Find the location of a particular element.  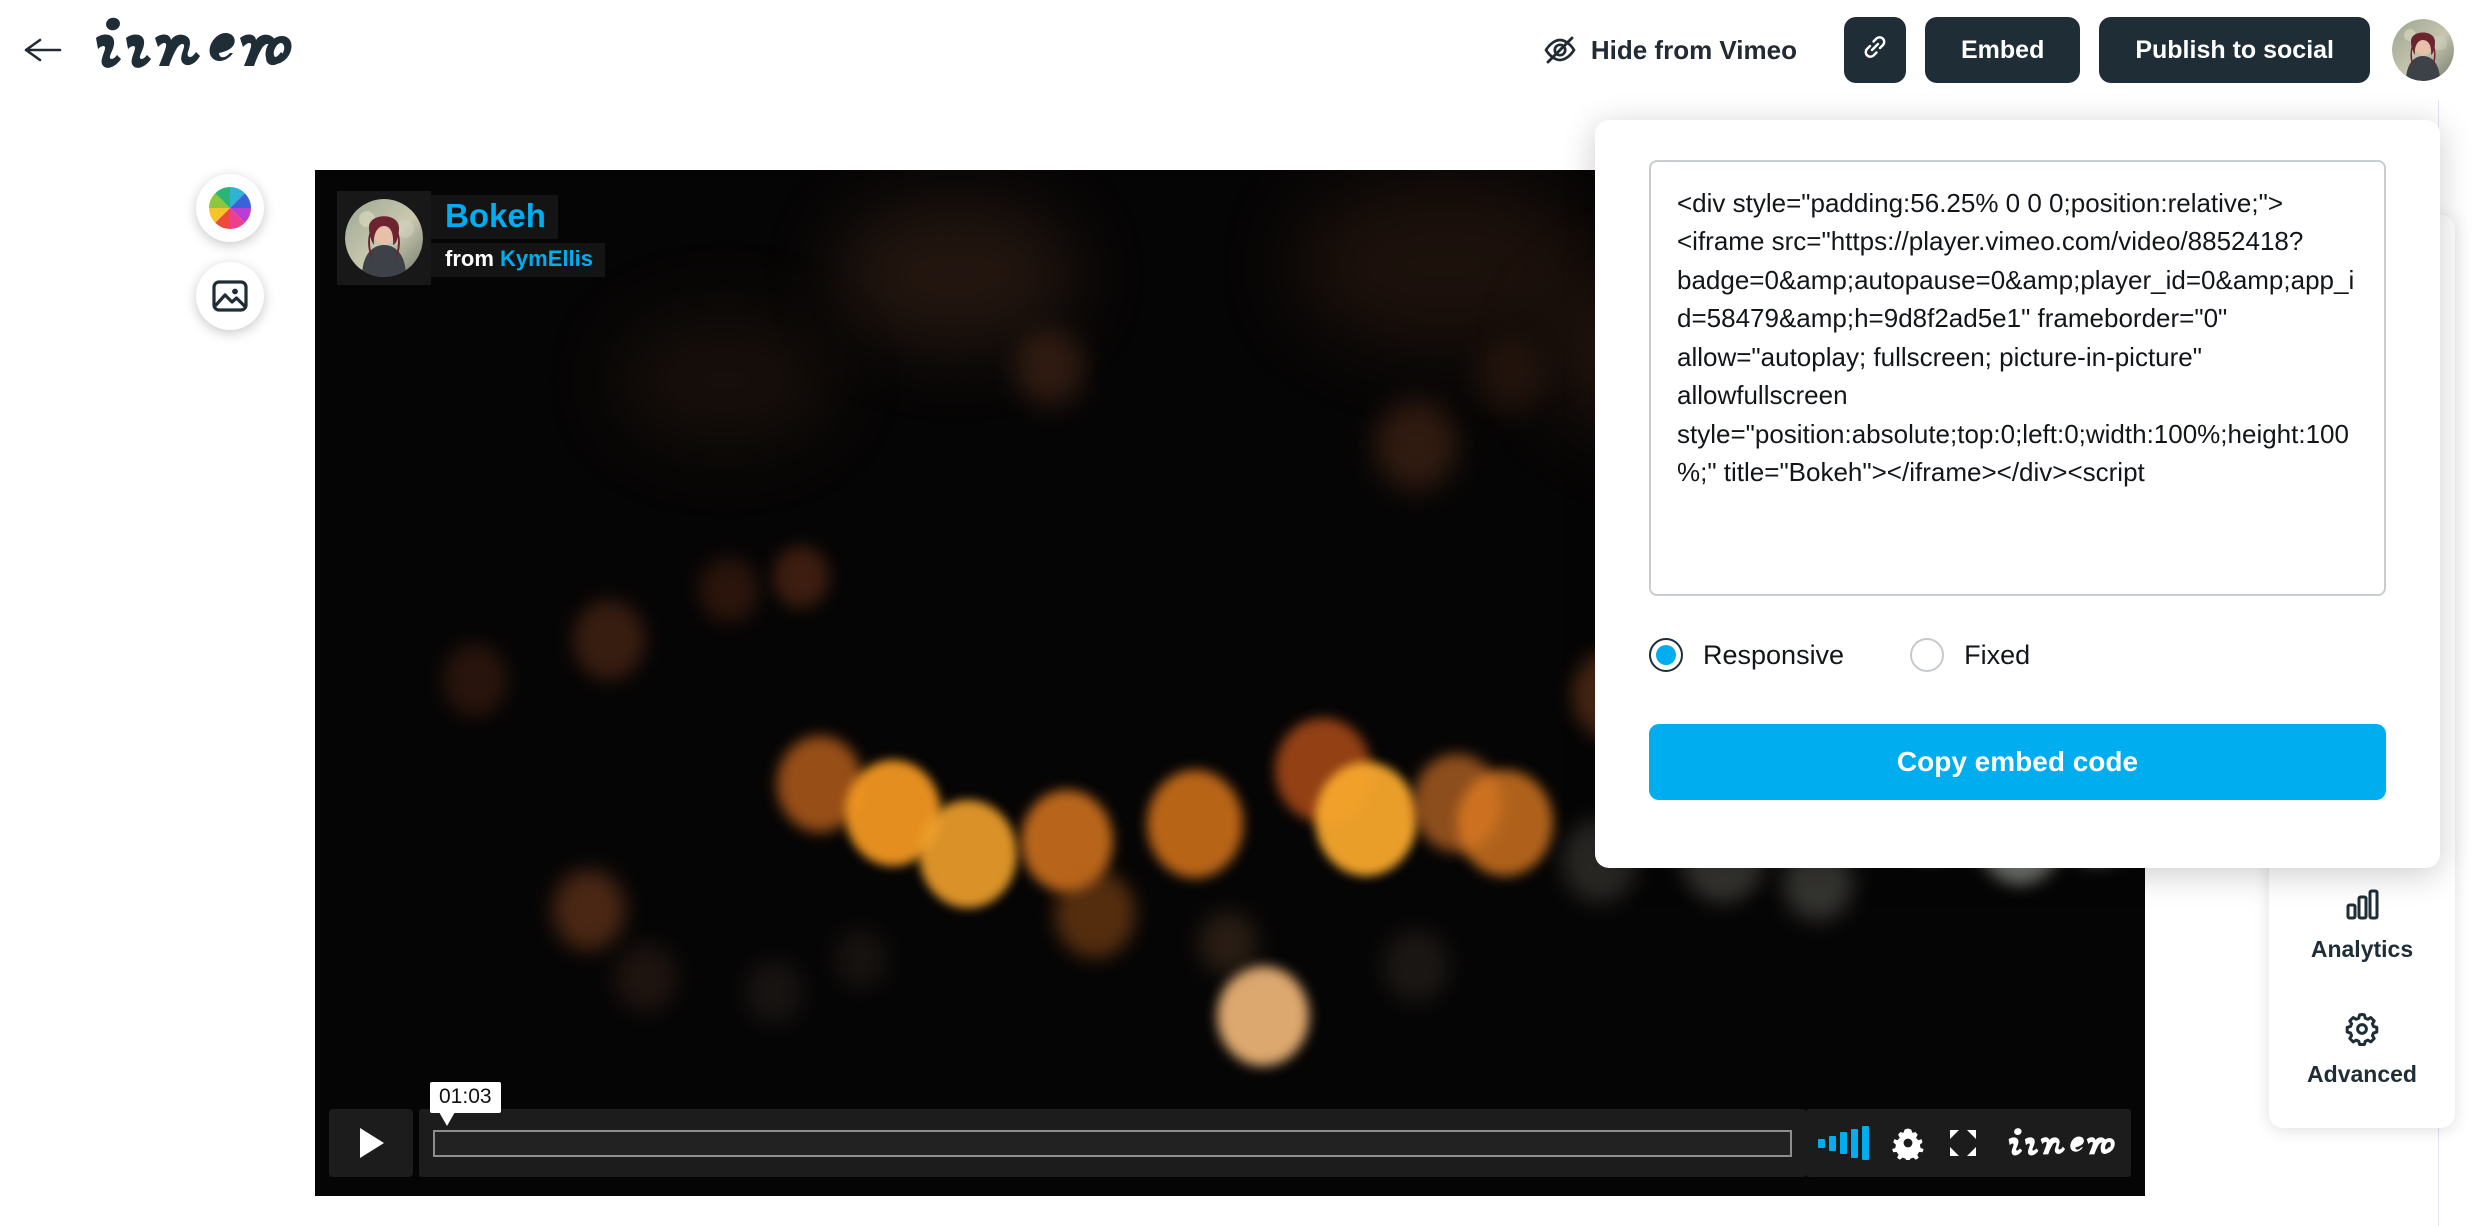

player-right-controls is located at coordinates (1968, 1143).